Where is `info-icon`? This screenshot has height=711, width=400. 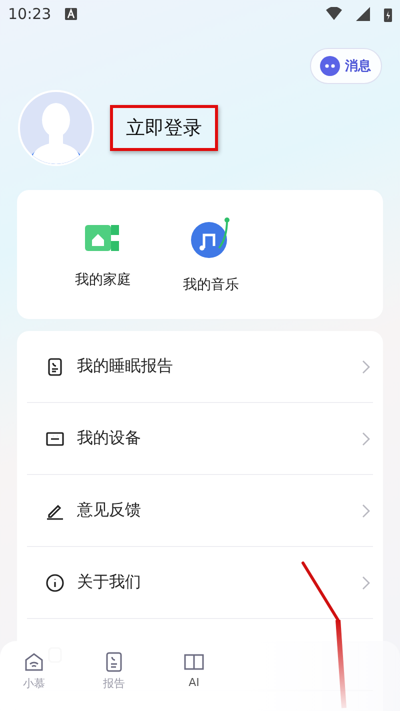 info-icon is located at coordinates (55, 582).